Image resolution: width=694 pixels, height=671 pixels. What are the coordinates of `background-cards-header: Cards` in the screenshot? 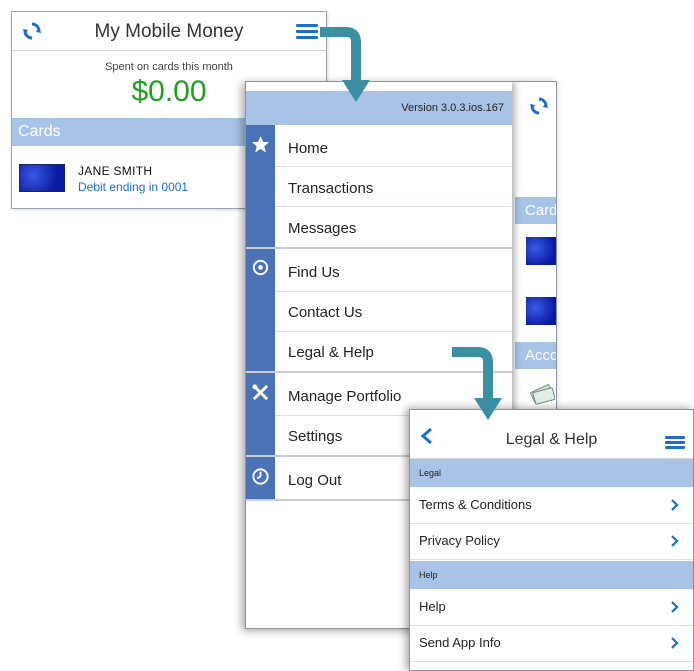 It's located at (535, 210).